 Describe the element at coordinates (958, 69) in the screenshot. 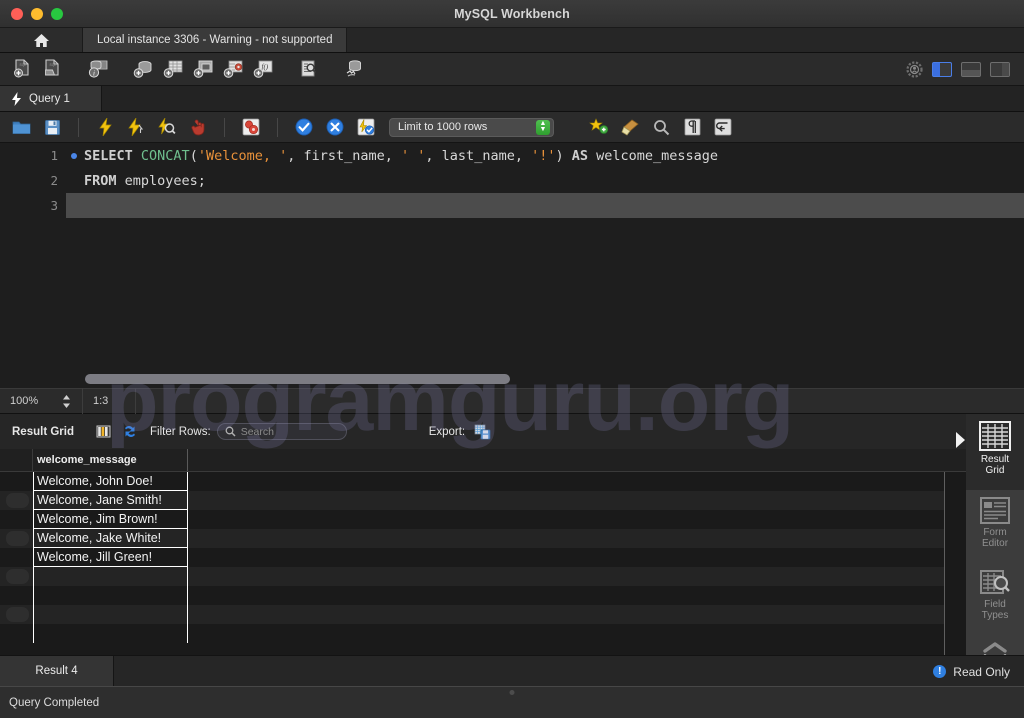

I see `main-toolbar-right-group` at that location.